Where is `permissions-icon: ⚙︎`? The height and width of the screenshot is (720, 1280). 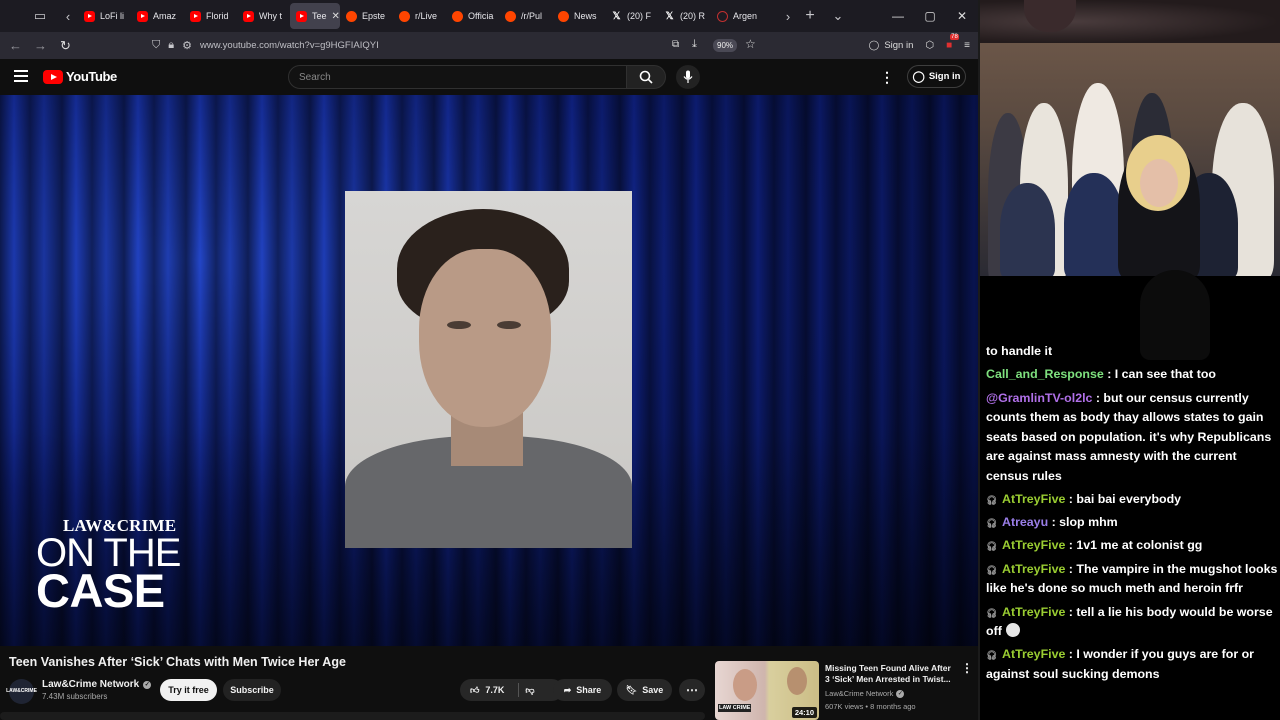
permissions-icon: ⚙︎ is located at coordinates (187, 45).